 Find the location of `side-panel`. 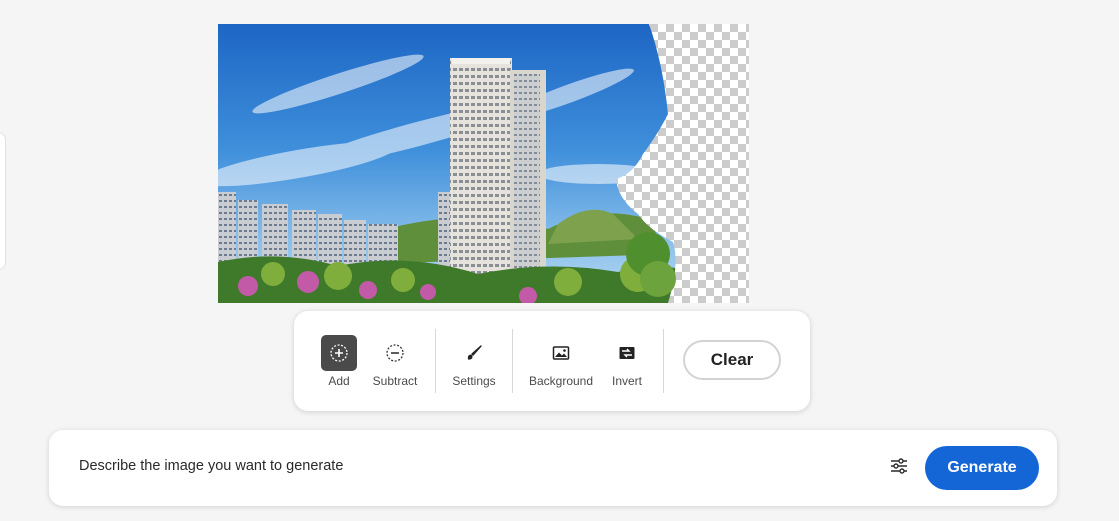

side-panel is located at coordinates (3, 201).